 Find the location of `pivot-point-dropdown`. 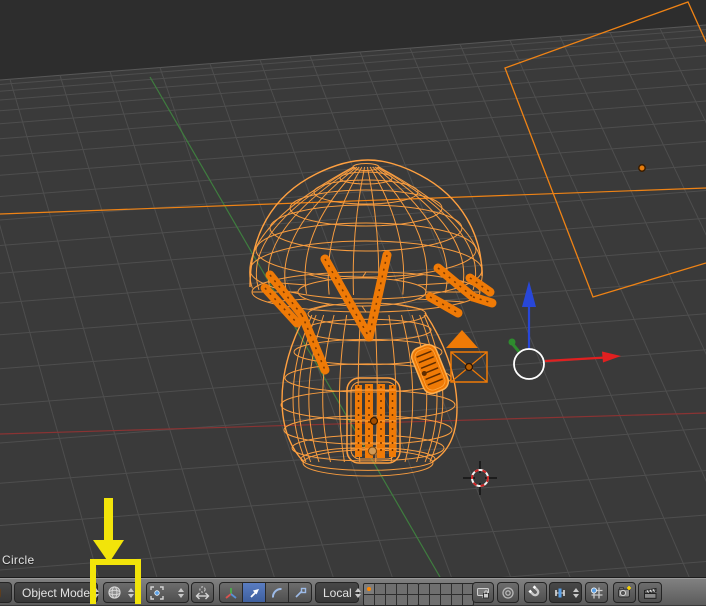

pivot-point-dropdown is located at coordinates (167, 592).